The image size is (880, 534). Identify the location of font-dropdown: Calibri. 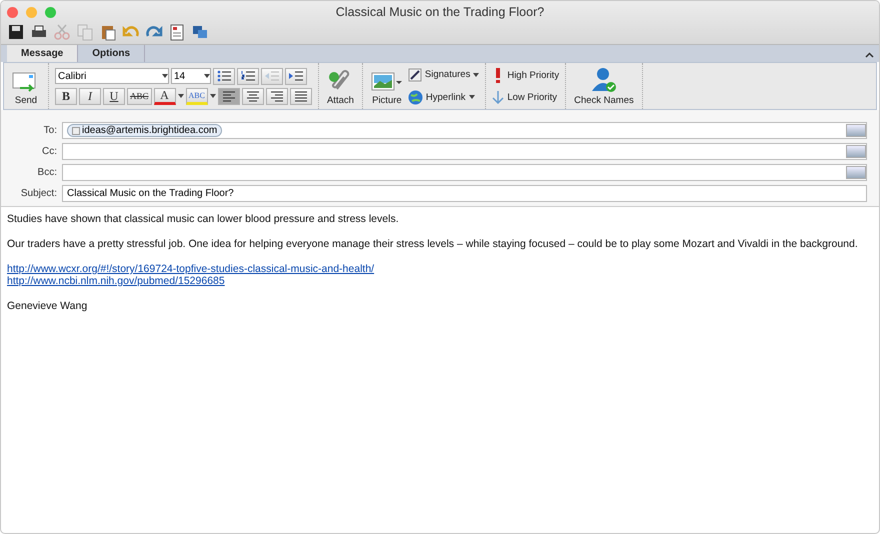
(112, 76).